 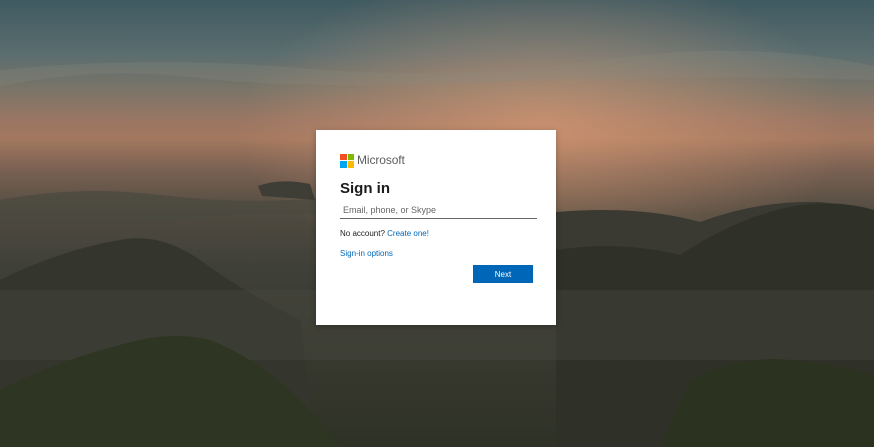 I want to click on logo-square-red, so click(x=343, y=156).